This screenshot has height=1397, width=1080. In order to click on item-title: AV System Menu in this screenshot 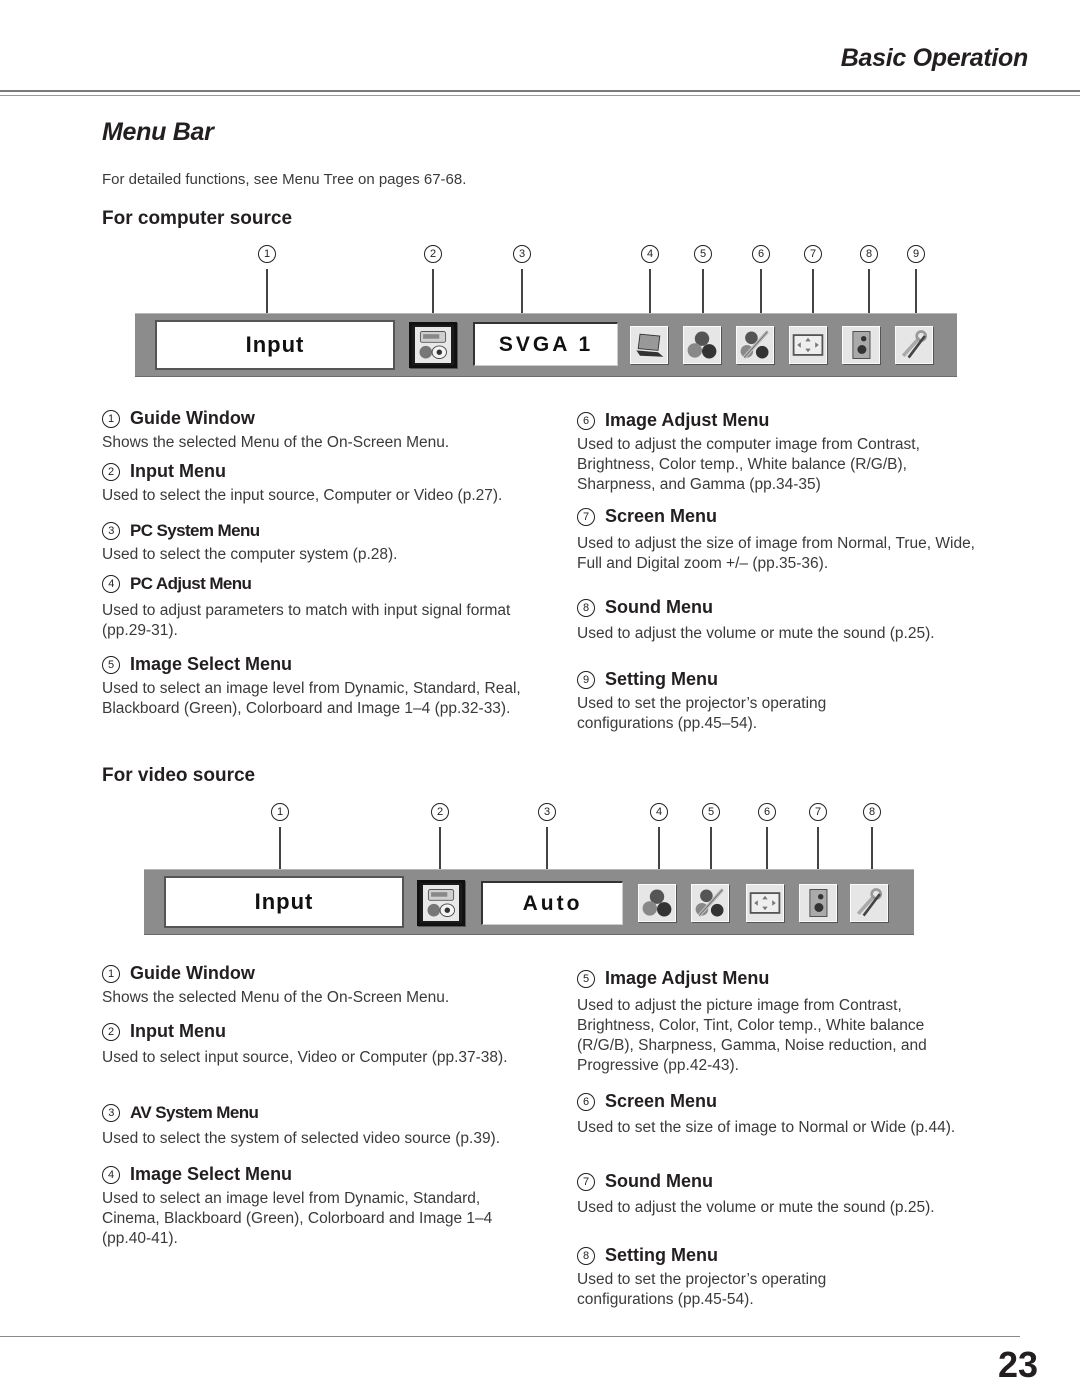, I will do `click(194, 1112)`.